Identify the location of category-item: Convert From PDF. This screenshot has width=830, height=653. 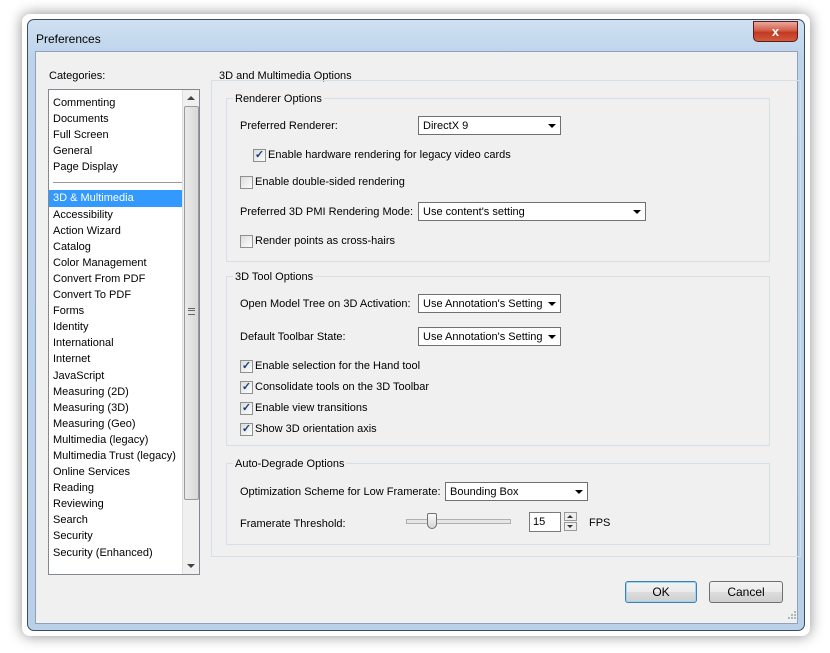
(124, 279).